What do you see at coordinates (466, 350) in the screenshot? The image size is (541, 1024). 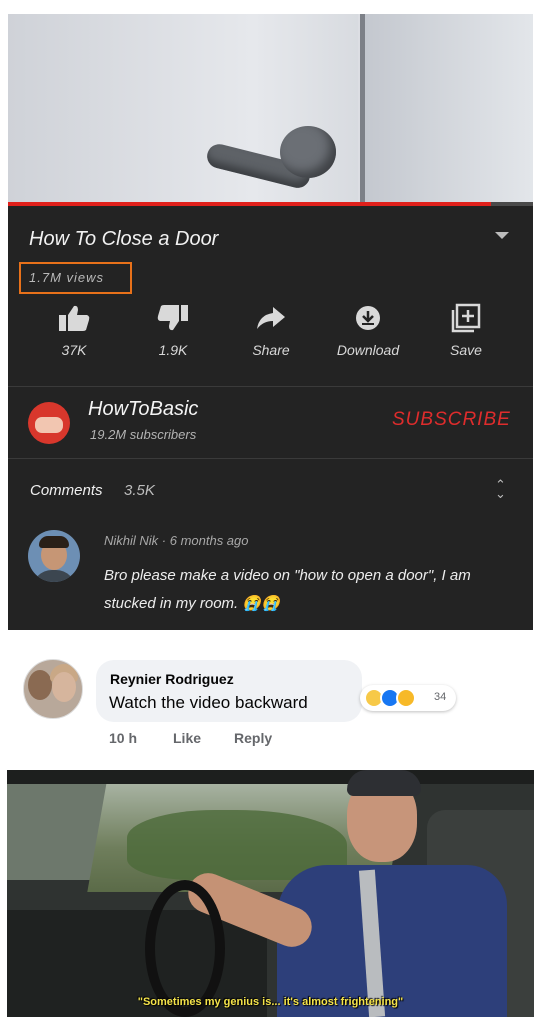 I see `save-label: Save` at bounding box center [466, 350].